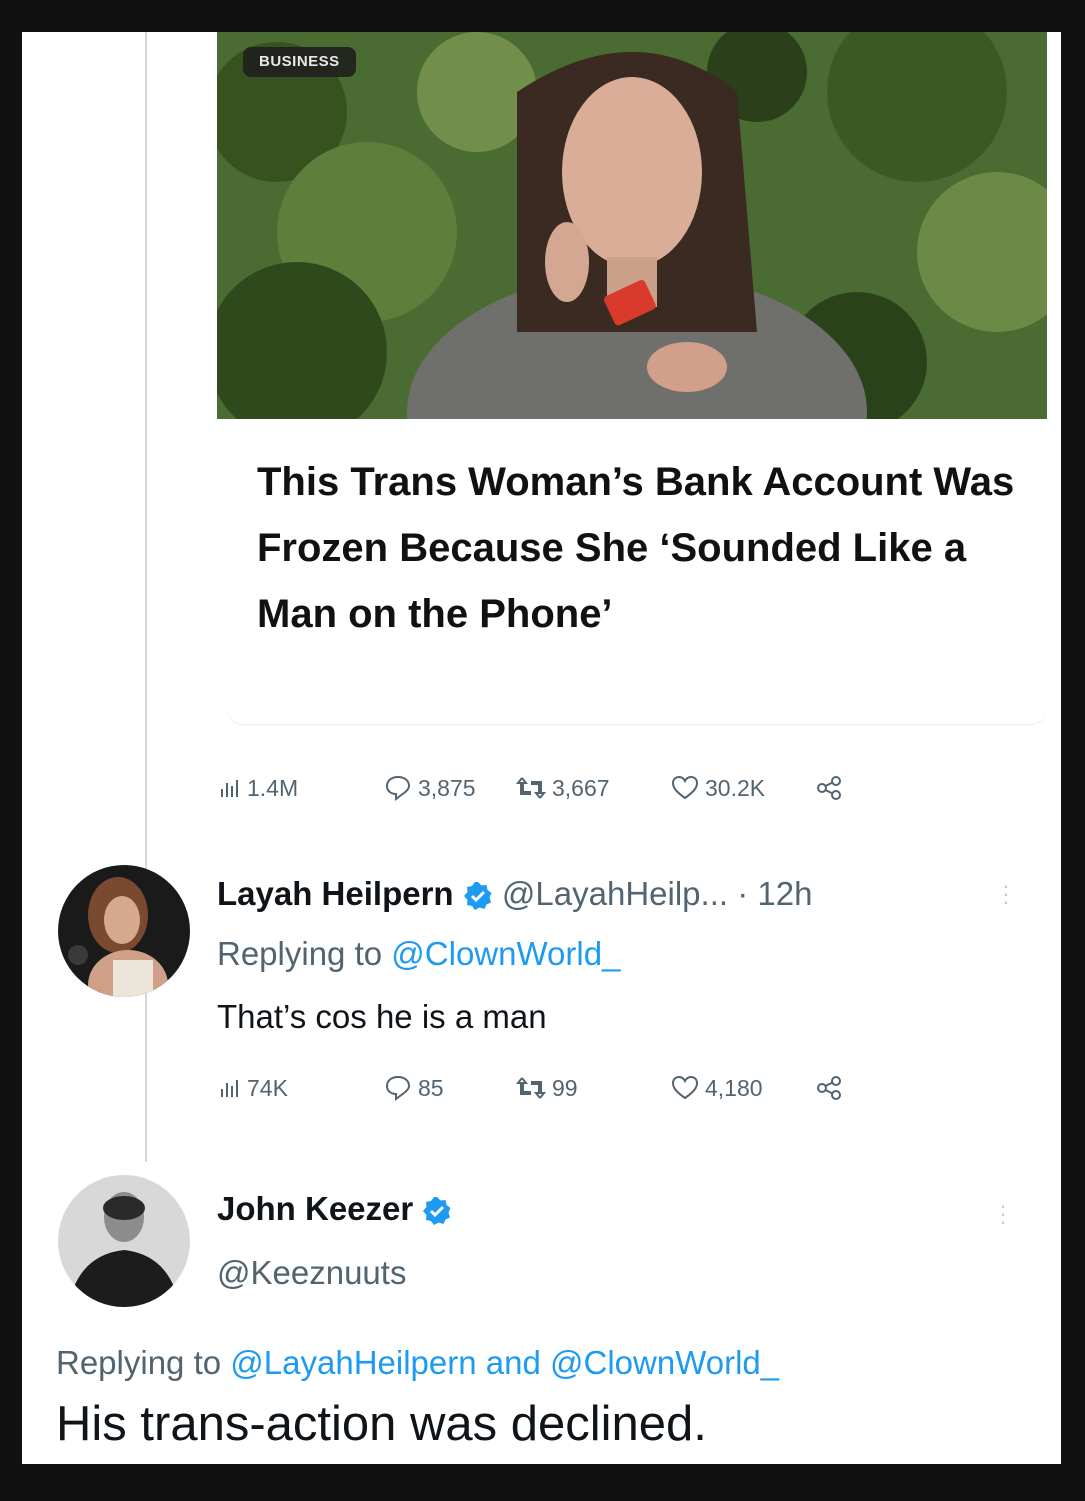 Image resolution: width=1085 pixels, height=1501 pixels. Describe the element at coordinates (513, 1362) in the screenshot. I see `replying-to-and: and` at that location.